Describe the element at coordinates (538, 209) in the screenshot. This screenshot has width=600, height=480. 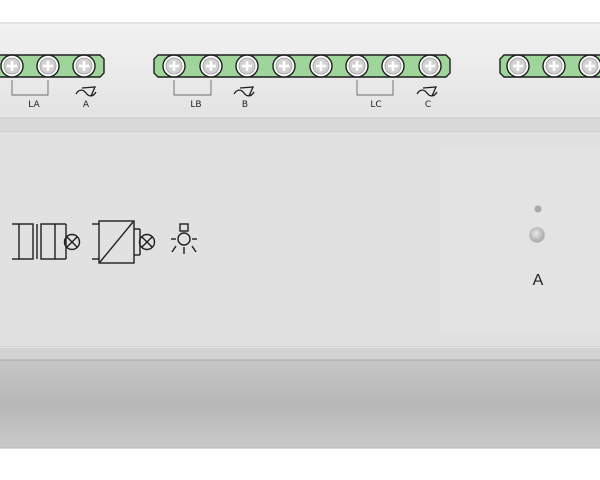
I see `status-led-small` at that location.